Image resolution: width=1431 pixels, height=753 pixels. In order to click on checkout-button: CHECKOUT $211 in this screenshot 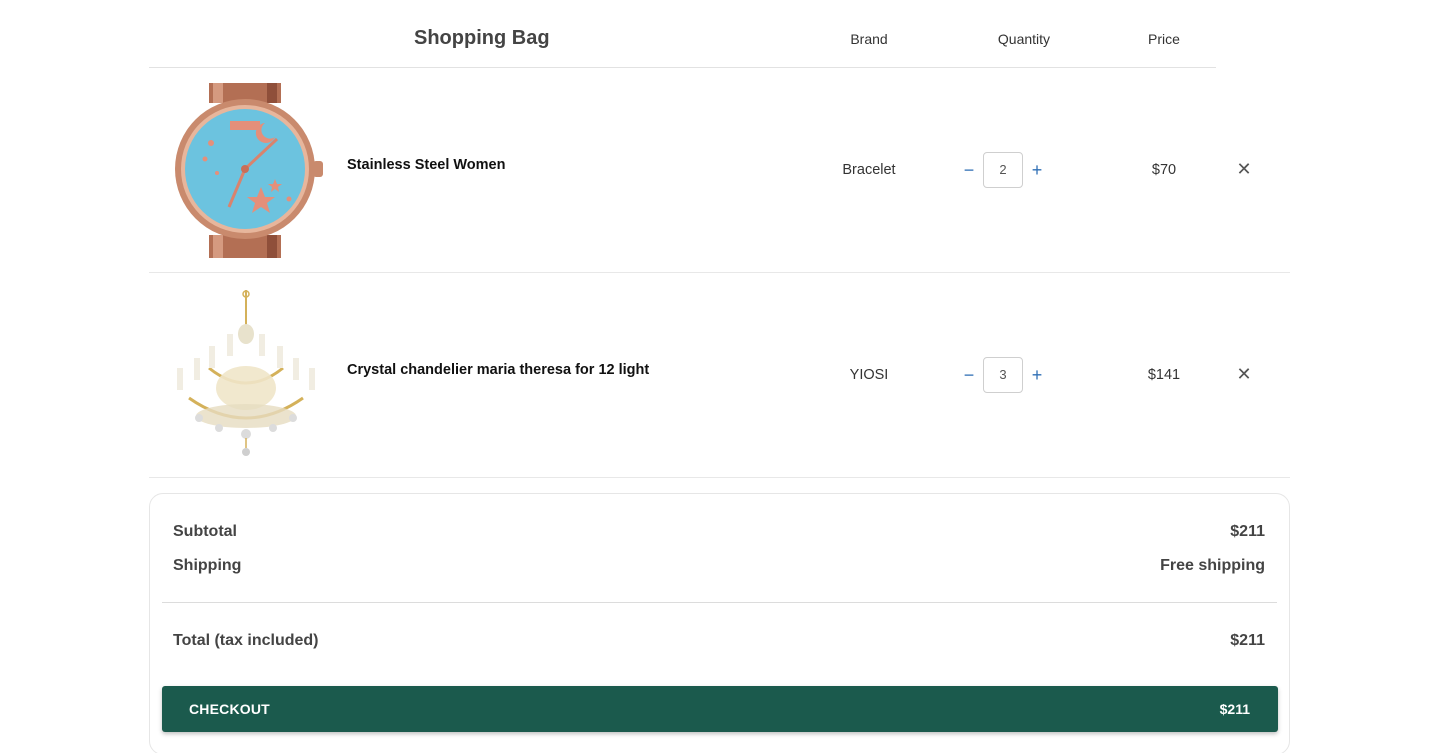, I will do `click(720, 709)`.